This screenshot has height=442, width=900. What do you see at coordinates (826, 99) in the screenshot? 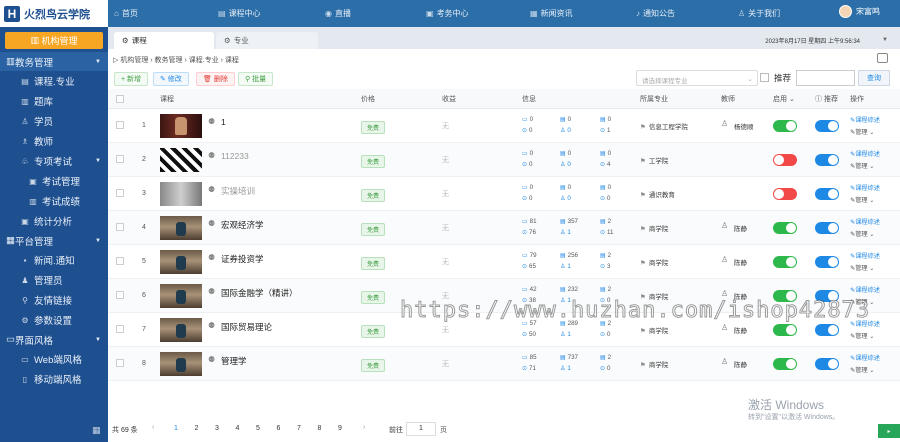
I see `col-recommend: ⓘ 推荐` at bounding box center [826, 99].